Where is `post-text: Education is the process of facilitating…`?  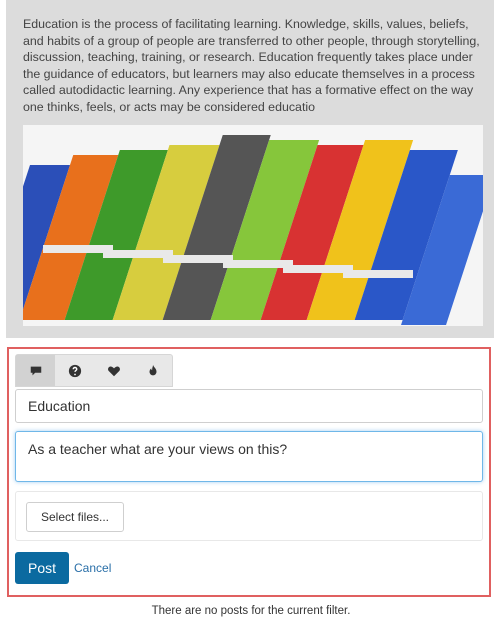
post-text: Education is the process of facilitating… is located at coordinates (251, 65).